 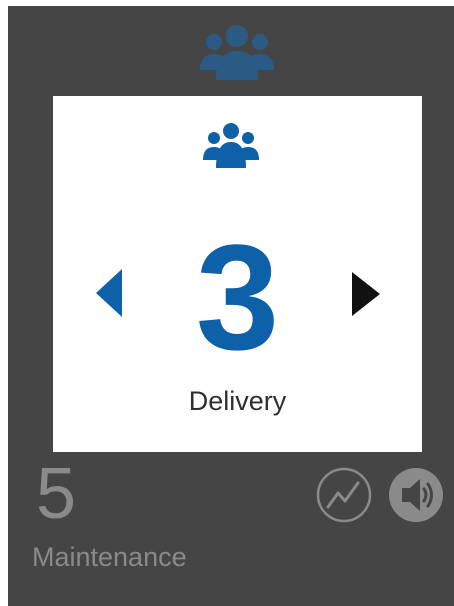 I want to click on next-arrow-button, so click(x=366, y=294).